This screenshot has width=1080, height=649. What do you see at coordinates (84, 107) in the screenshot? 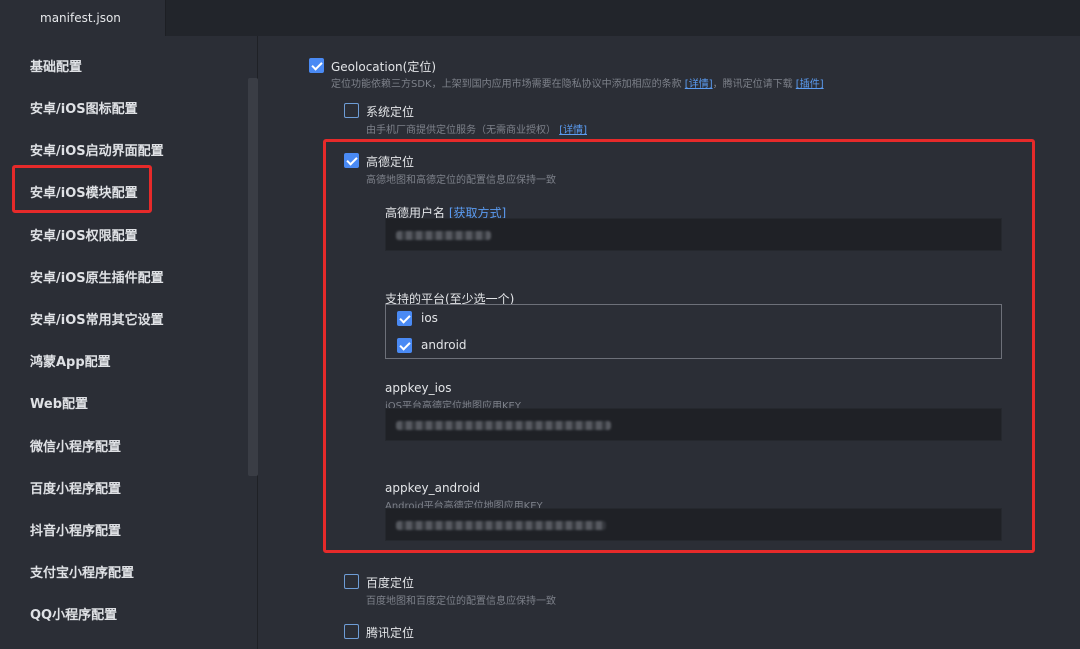
I see `sidebar-item-app-icon: 安卓/iOS图标配置` at bounding box center [84, 107].